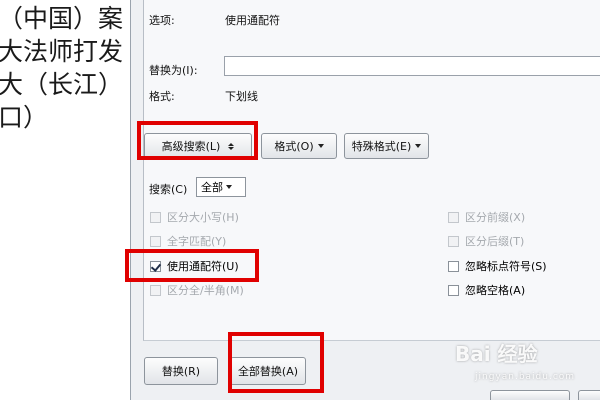 This screenshot has width=600, height=400. I want to click on format-value: 下划线, so click(241, 96).